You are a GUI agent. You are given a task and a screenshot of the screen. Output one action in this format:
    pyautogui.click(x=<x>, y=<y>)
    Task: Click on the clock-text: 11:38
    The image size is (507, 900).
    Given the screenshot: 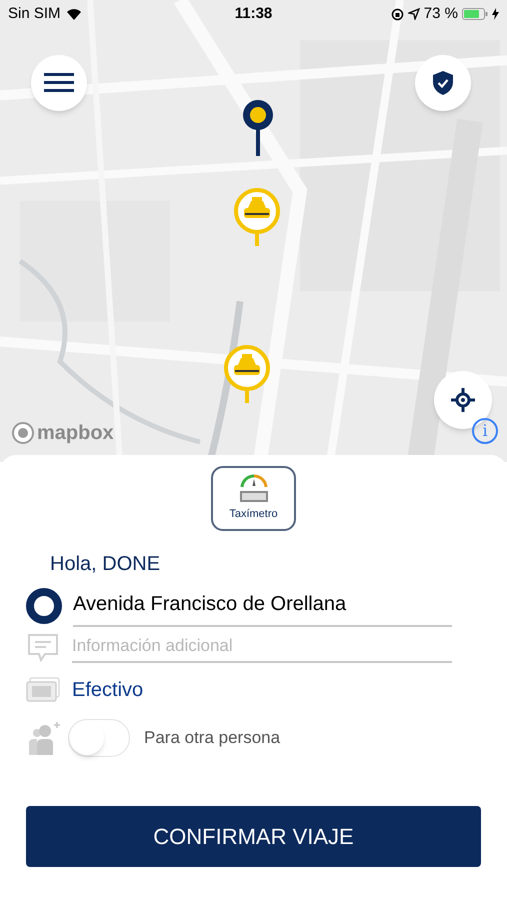 What is the action you would take?
    pyautogui.click(x=253, y=14)
    